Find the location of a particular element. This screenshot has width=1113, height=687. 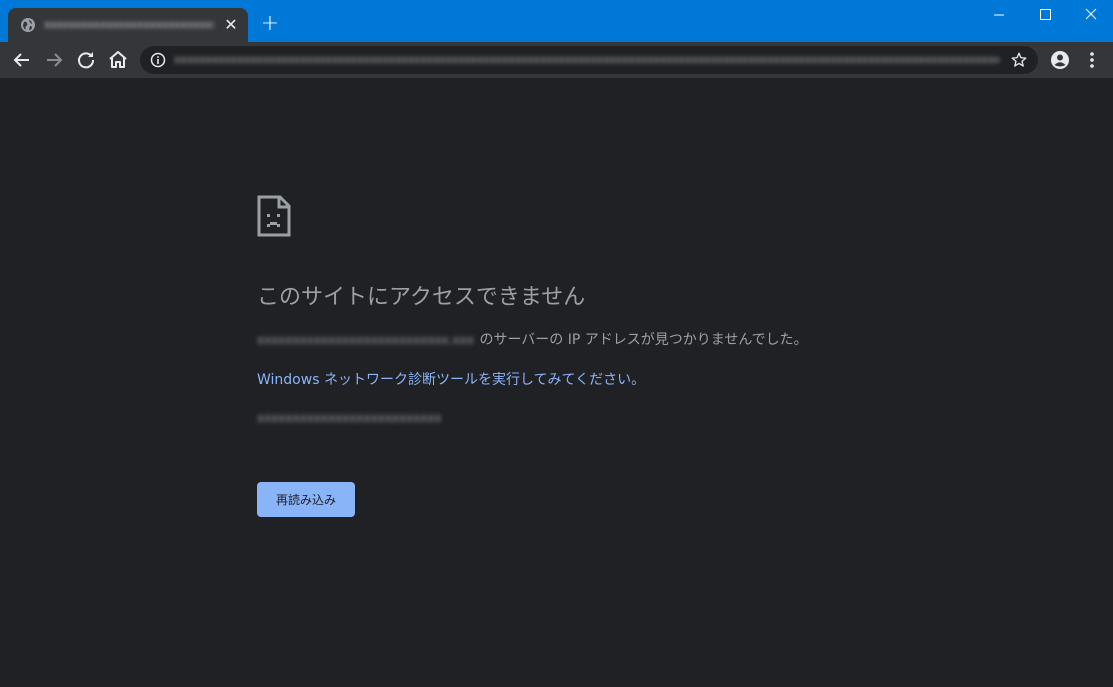

new-tab-button: + is located at coordinates (270, 24).